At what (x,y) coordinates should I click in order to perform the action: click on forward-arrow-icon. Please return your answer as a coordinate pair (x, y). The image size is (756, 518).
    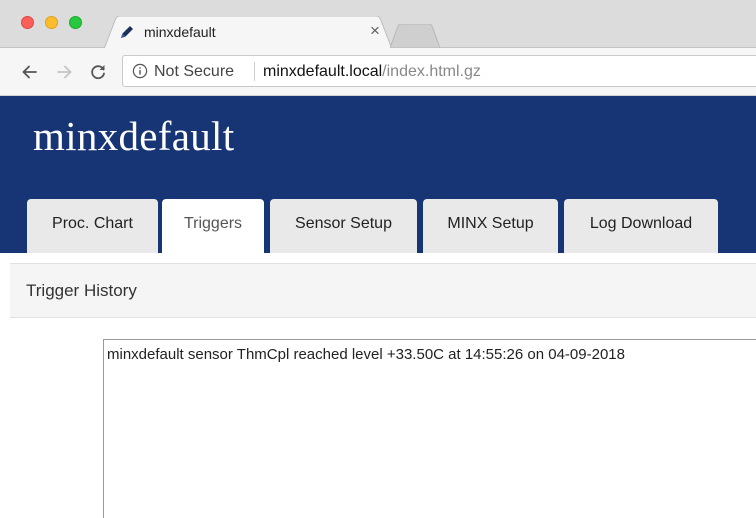
    Looking at the image, I should click on (64, 72).